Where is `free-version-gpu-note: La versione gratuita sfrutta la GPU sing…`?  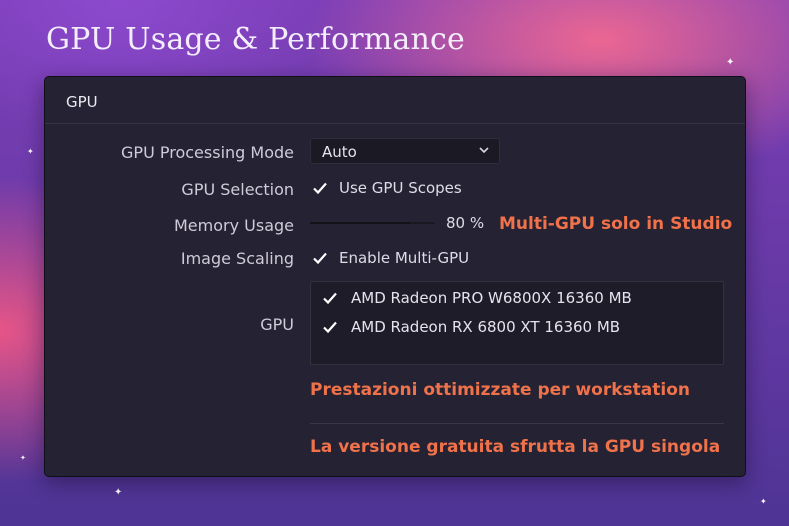 free-version-gpu-note: La versione gratuita sfrutta la GPU sing… is located at coordinates (515, 447).